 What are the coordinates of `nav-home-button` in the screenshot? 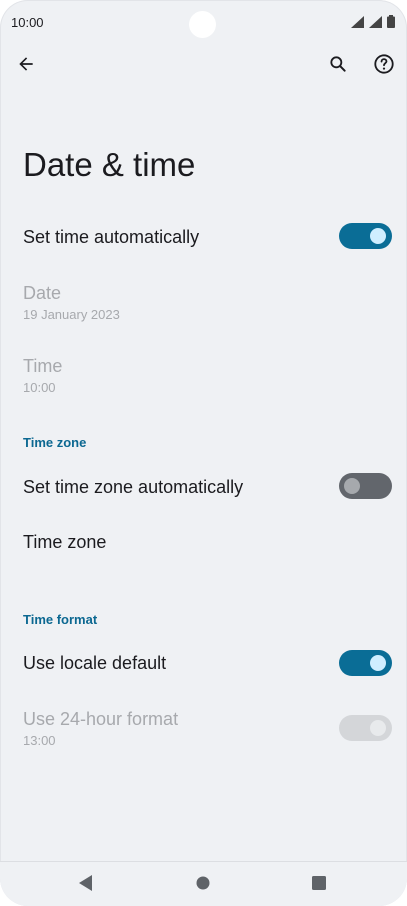 It's located at (203, 885).